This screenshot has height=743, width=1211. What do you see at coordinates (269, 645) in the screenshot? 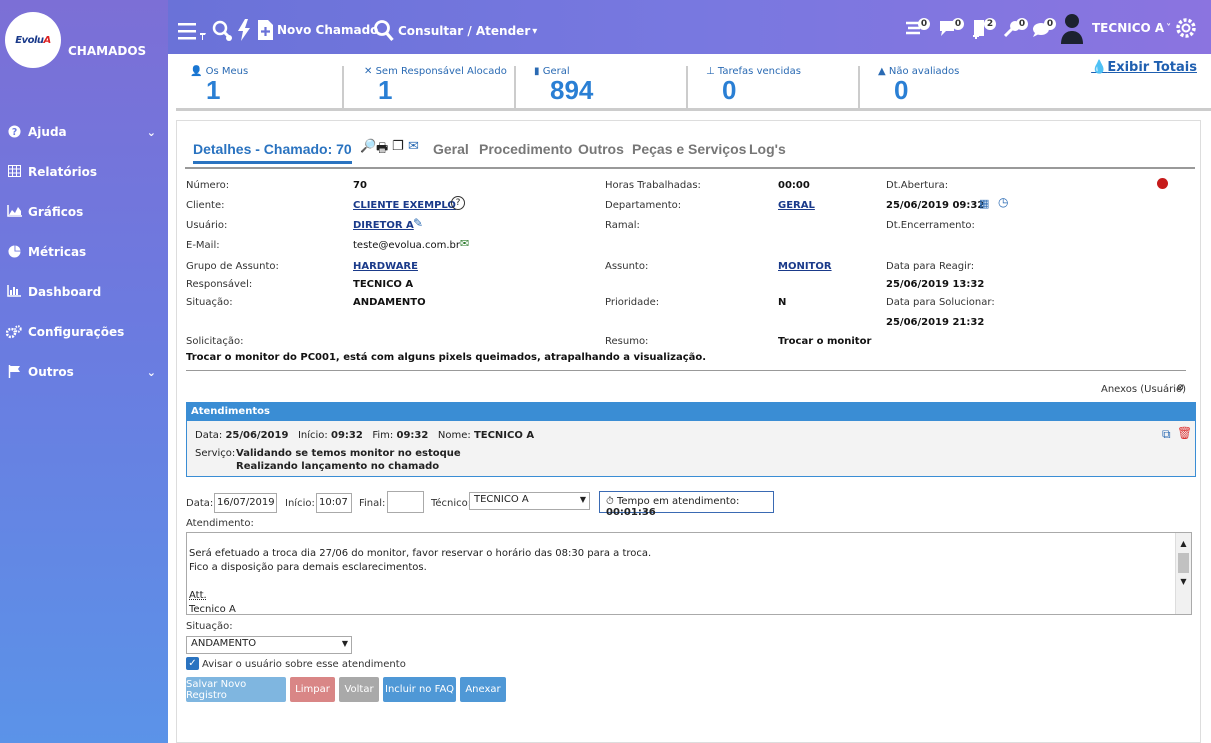
I see `situacao-select: ANDAMENTO ▼` at bounding box center [269, 645].